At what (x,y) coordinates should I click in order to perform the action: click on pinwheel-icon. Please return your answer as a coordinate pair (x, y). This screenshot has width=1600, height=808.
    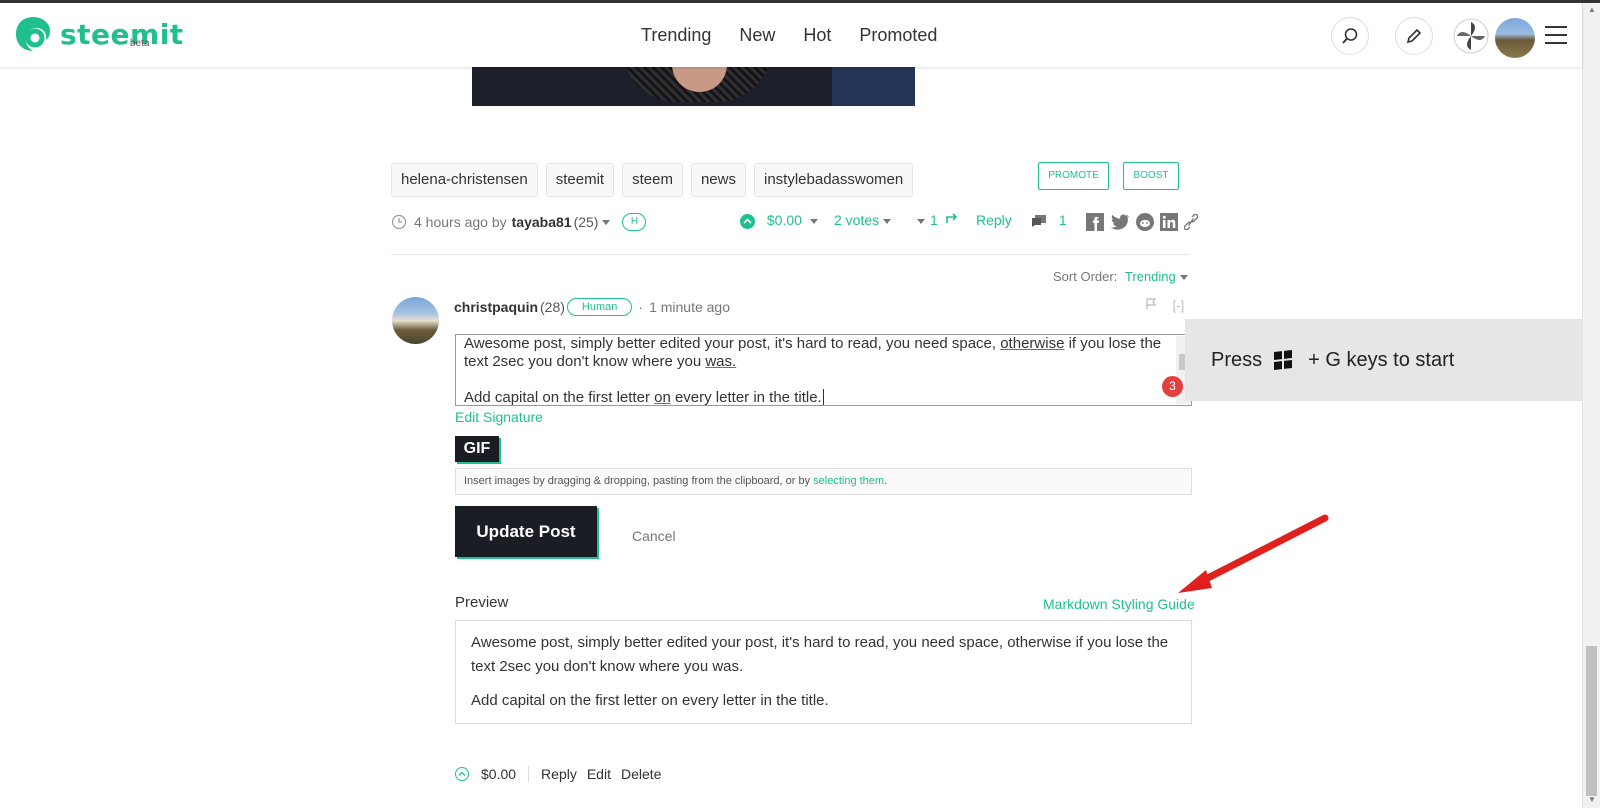
    Looking at the image, I should click on (1471, 36).